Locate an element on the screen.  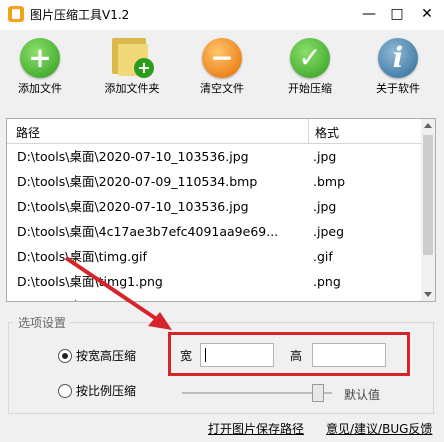
close-button: ✕ is located at coordinates (427, 14).